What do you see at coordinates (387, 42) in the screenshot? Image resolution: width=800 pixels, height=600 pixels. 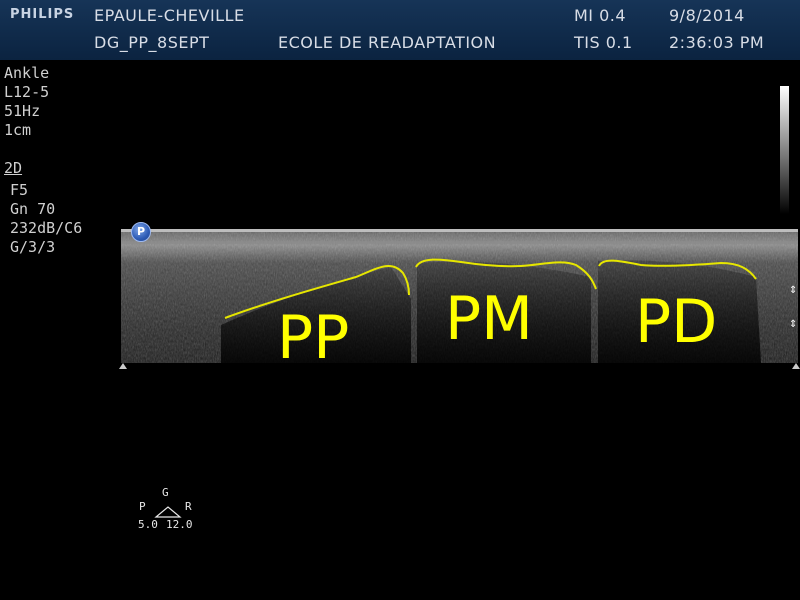 I see `institution-name: ECOLE DE READAPTATION` at bounding box center [387, 42].